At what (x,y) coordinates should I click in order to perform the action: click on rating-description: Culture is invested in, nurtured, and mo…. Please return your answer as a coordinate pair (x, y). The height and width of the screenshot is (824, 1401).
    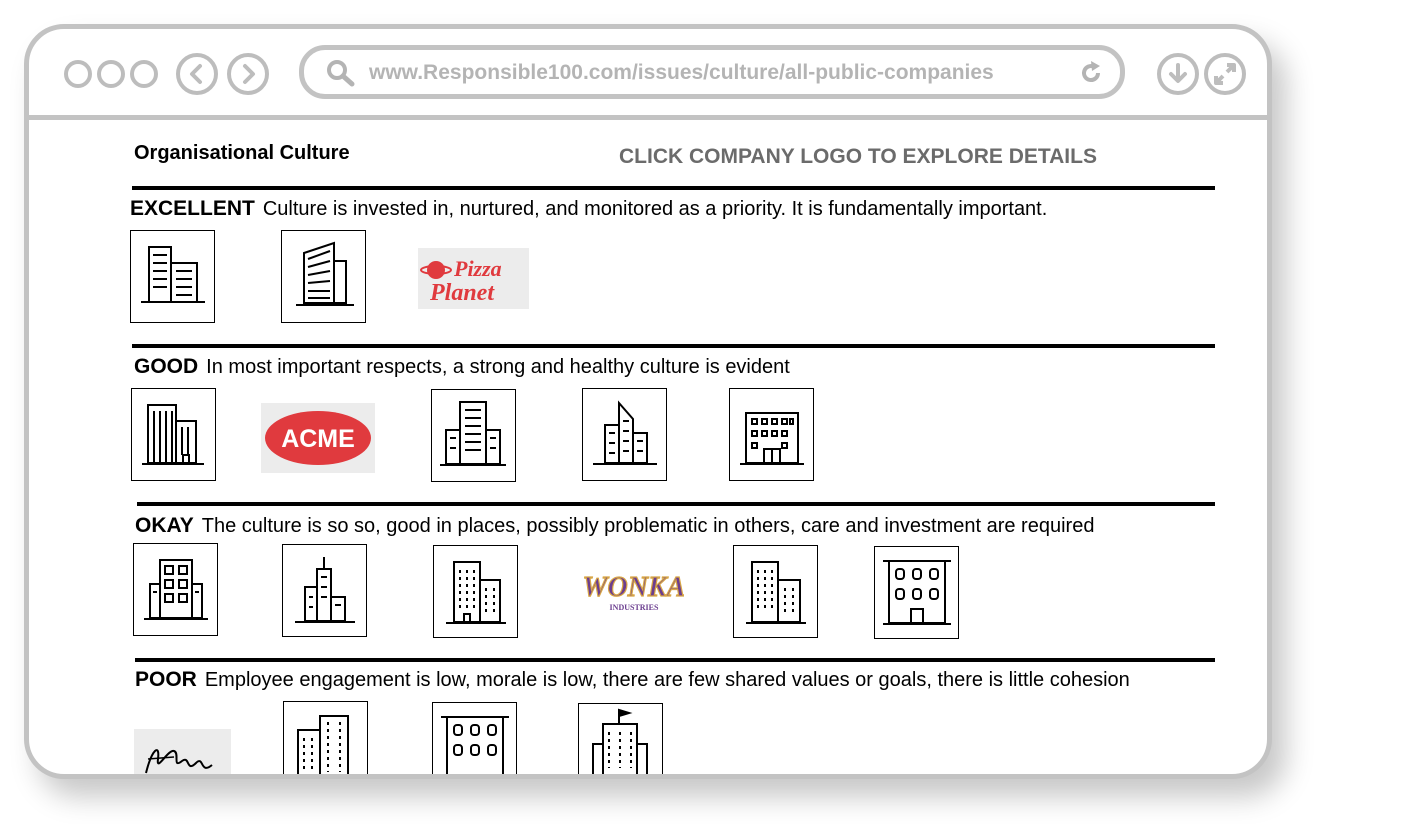
    Looking at the image, I should click on (655, 209).